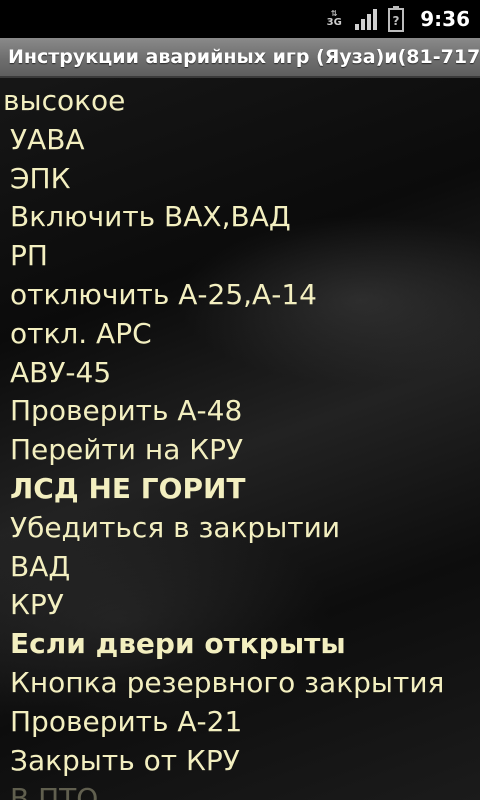 The image size is (480, 800). I want to click on instruction-line: Убедиться в закрытии, so click(175, 527).